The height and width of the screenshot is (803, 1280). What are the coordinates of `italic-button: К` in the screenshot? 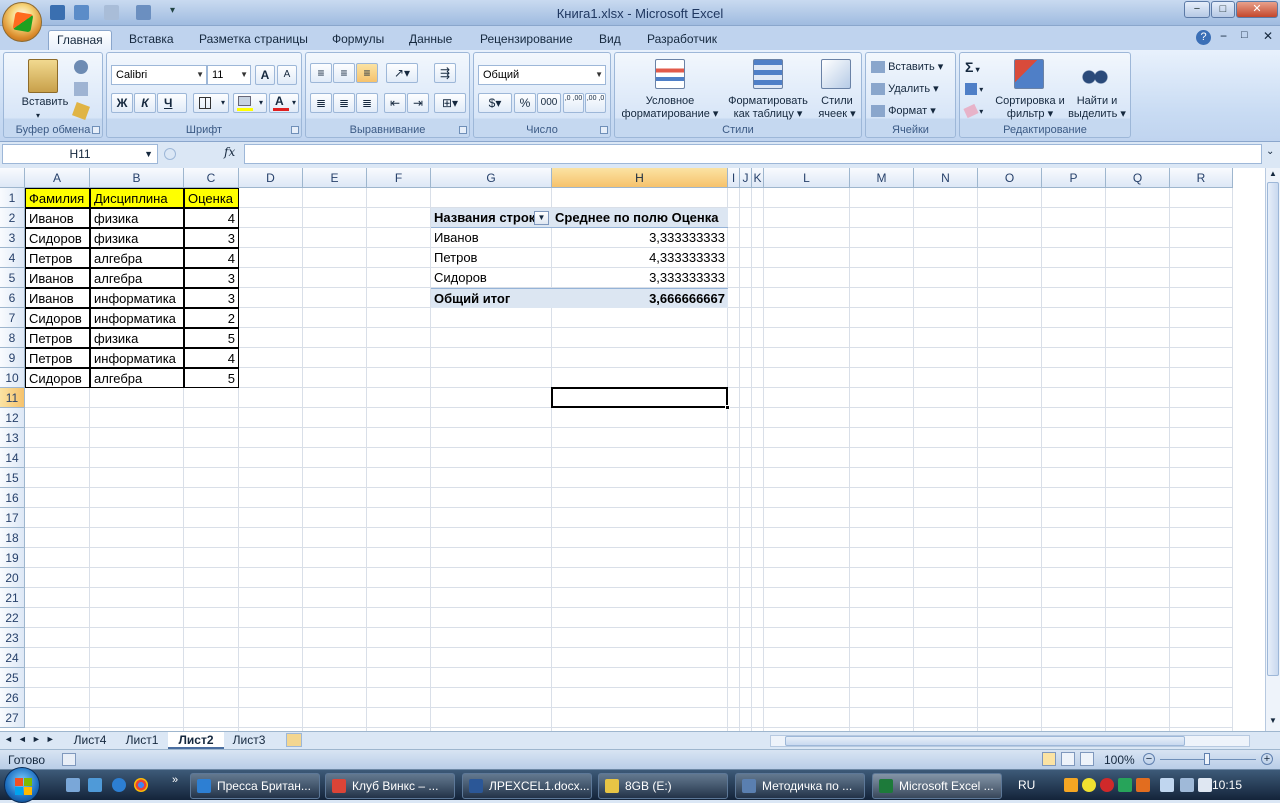 It's located at (145, 103).